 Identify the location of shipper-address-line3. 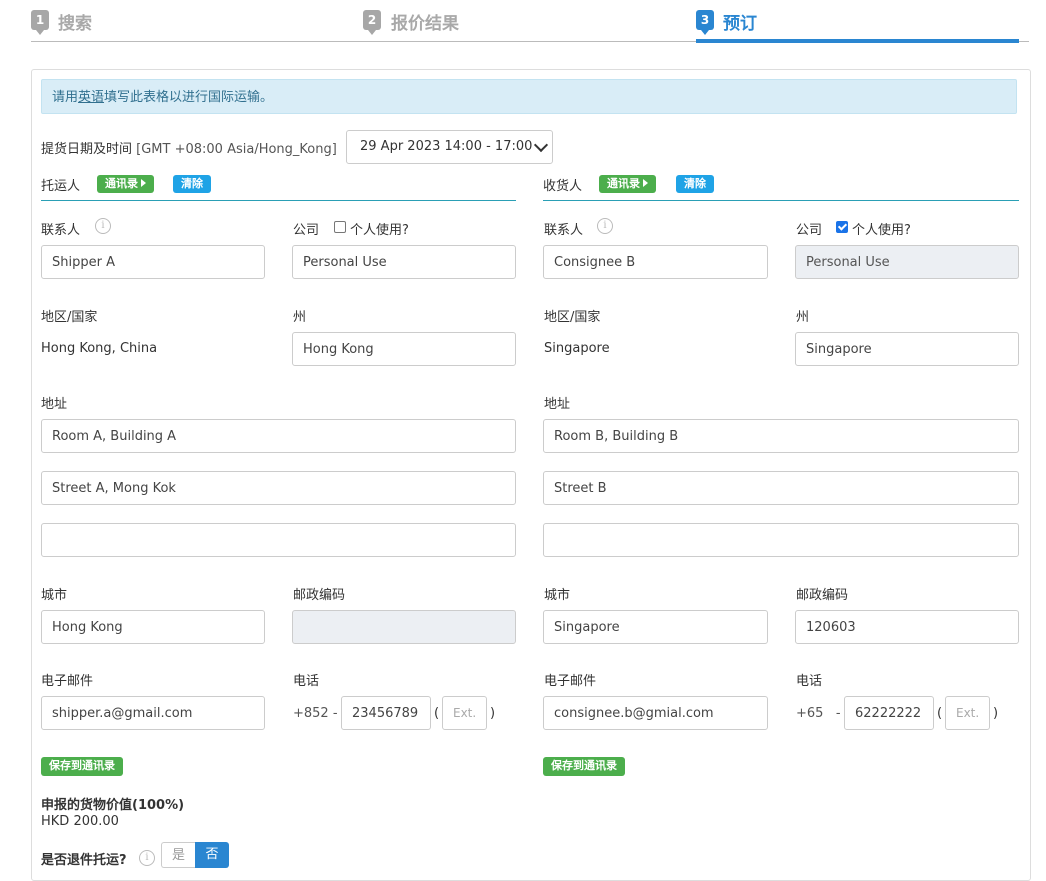
(278, 540).